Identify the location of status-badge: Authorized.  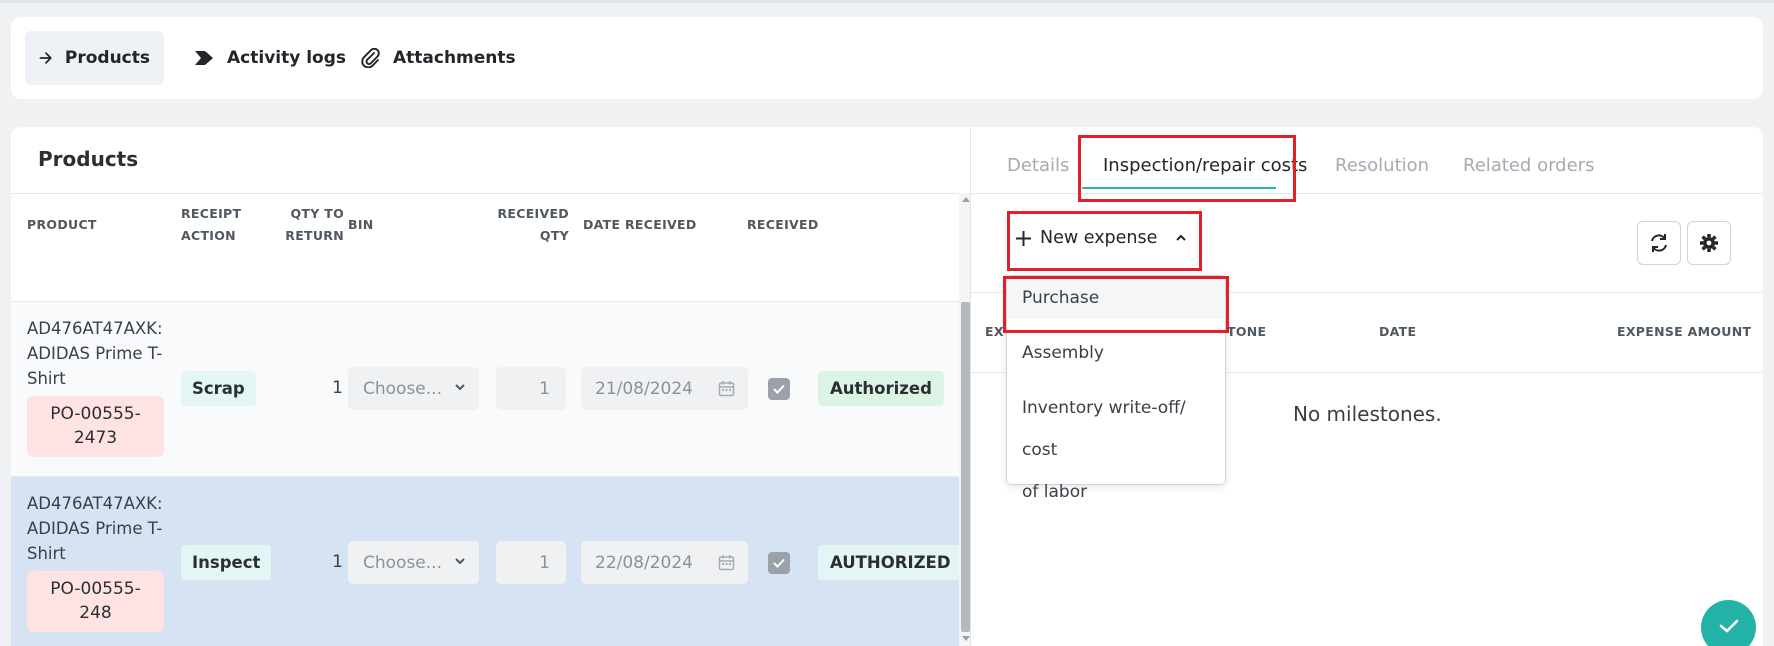
(881, 388).